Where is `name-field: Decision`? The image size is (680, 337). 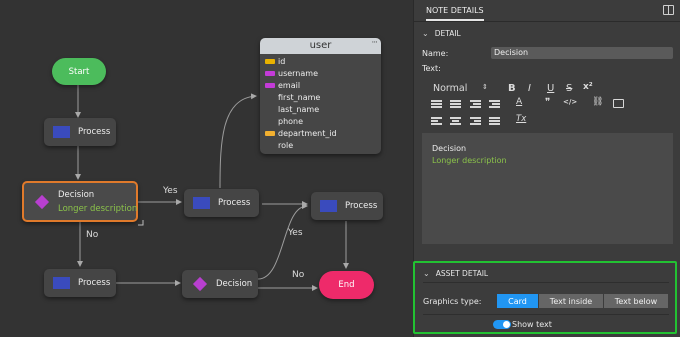 name-field: Decision is located at coordinates (582, 53).